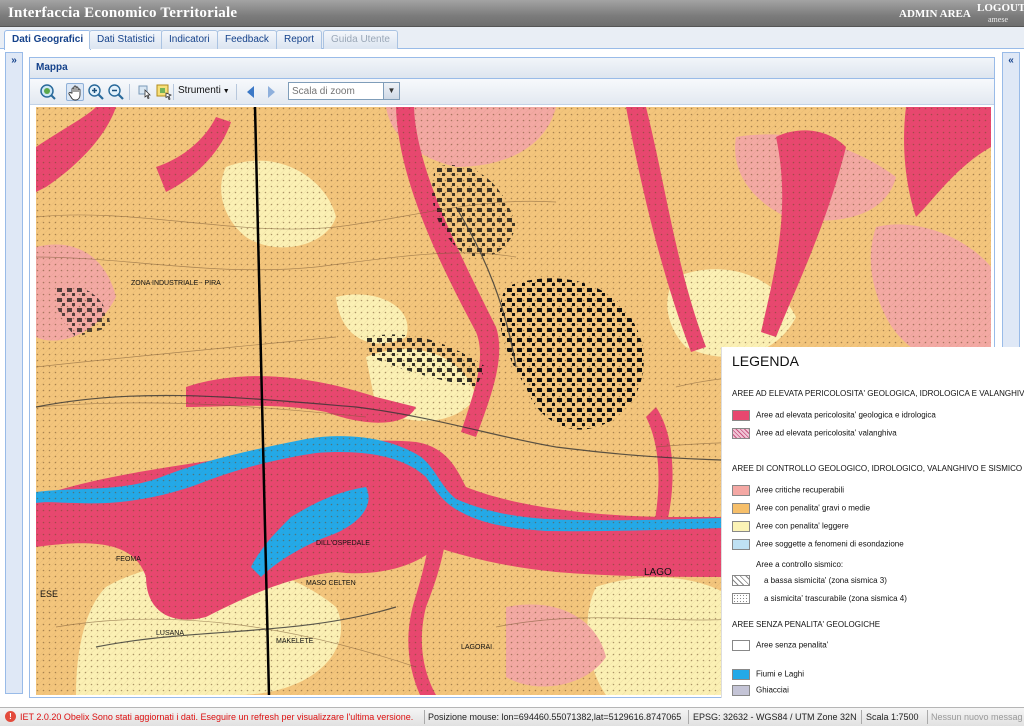 This screenshot has height=726, width=1024. Describe the element at coordinates (199, 90) in the screenshot. I see `strumenti-label: Strumenti` at that location.